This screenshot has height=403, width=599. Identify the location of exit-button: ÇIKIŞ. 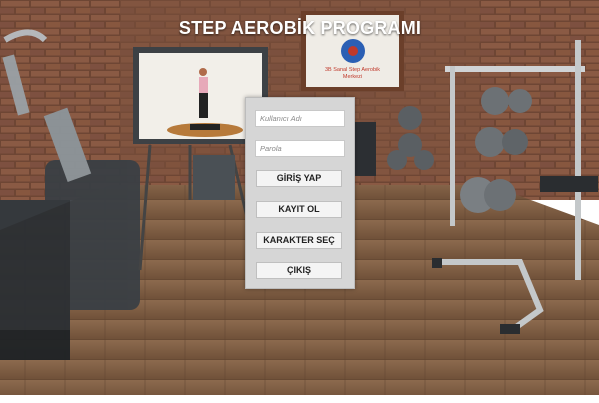
(299, 270).